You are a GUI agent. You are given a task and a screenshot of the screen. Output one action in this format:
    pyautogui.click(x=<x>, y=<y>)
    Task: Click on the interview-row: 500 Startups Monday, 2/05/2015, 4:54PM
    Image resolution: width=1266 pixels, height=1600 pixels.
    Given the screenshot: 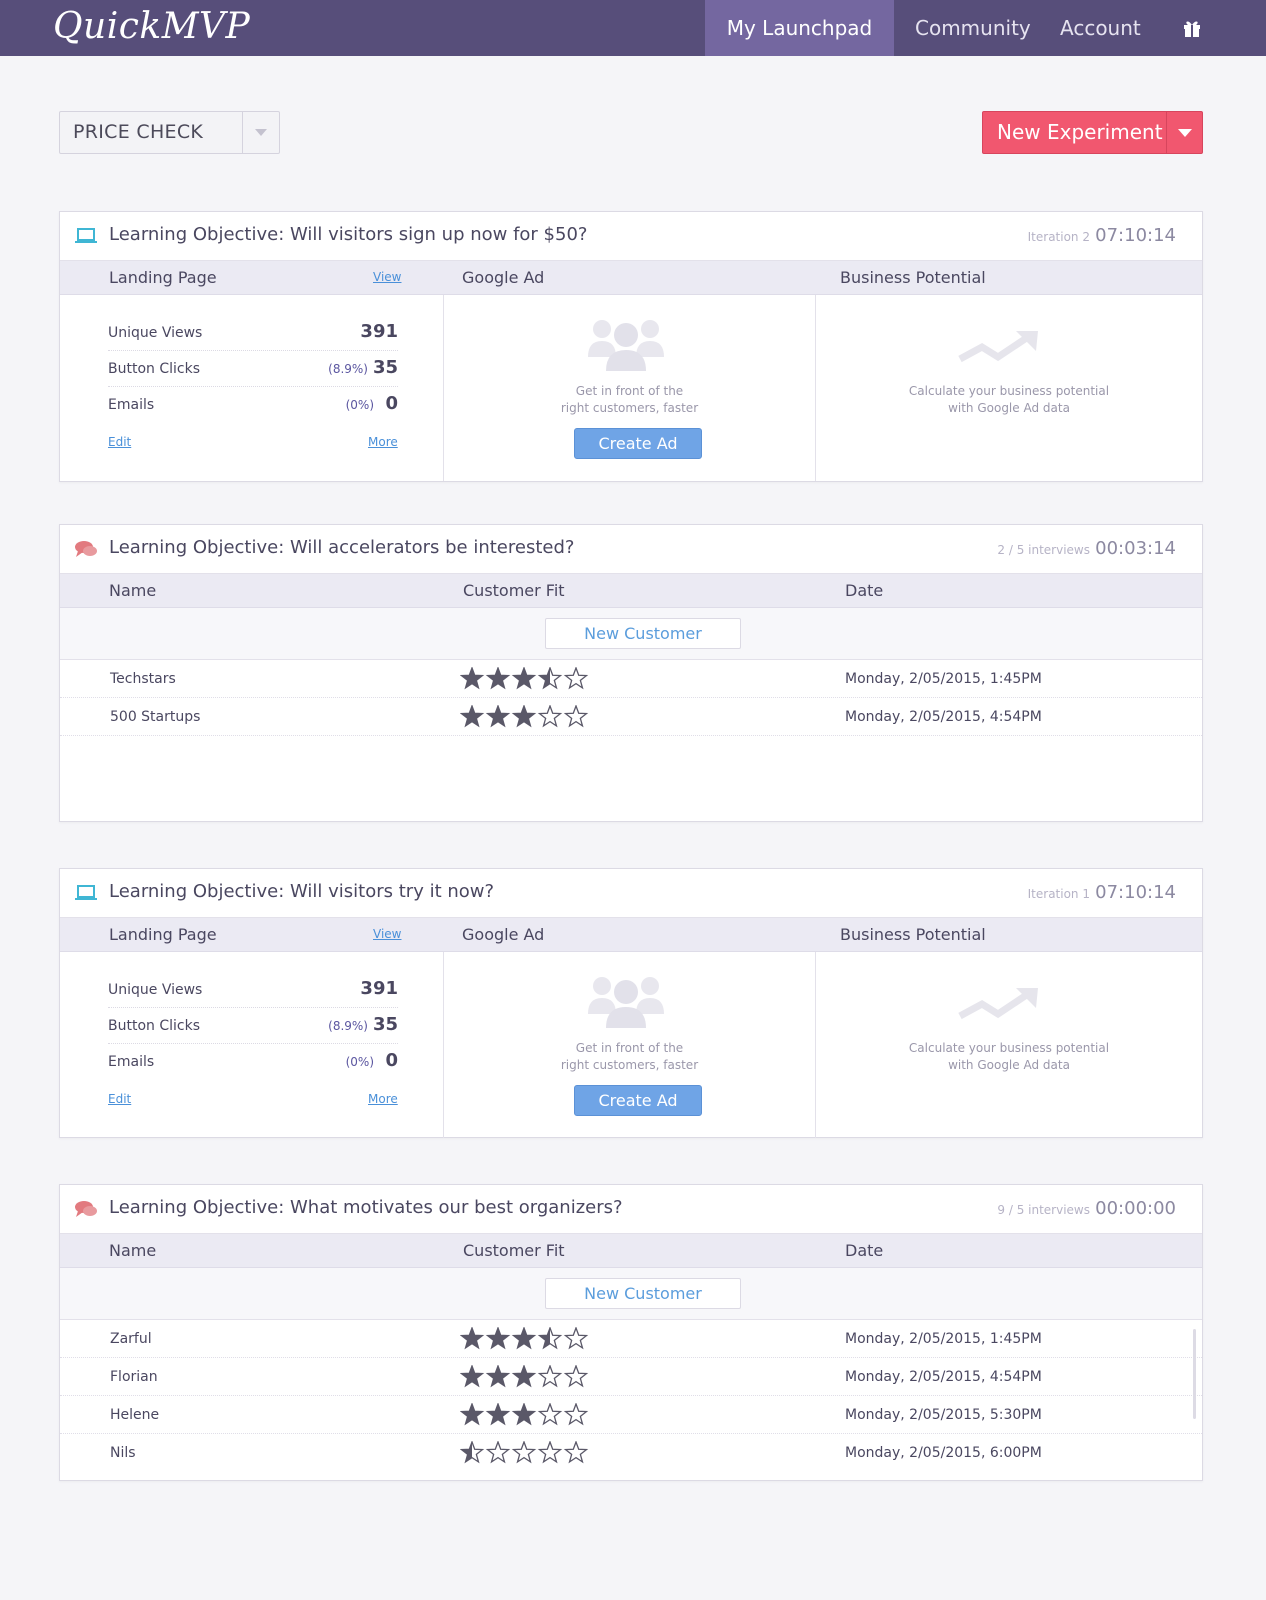 What is the action you would take?
    pyautogui.click(x=631, y=717)
    